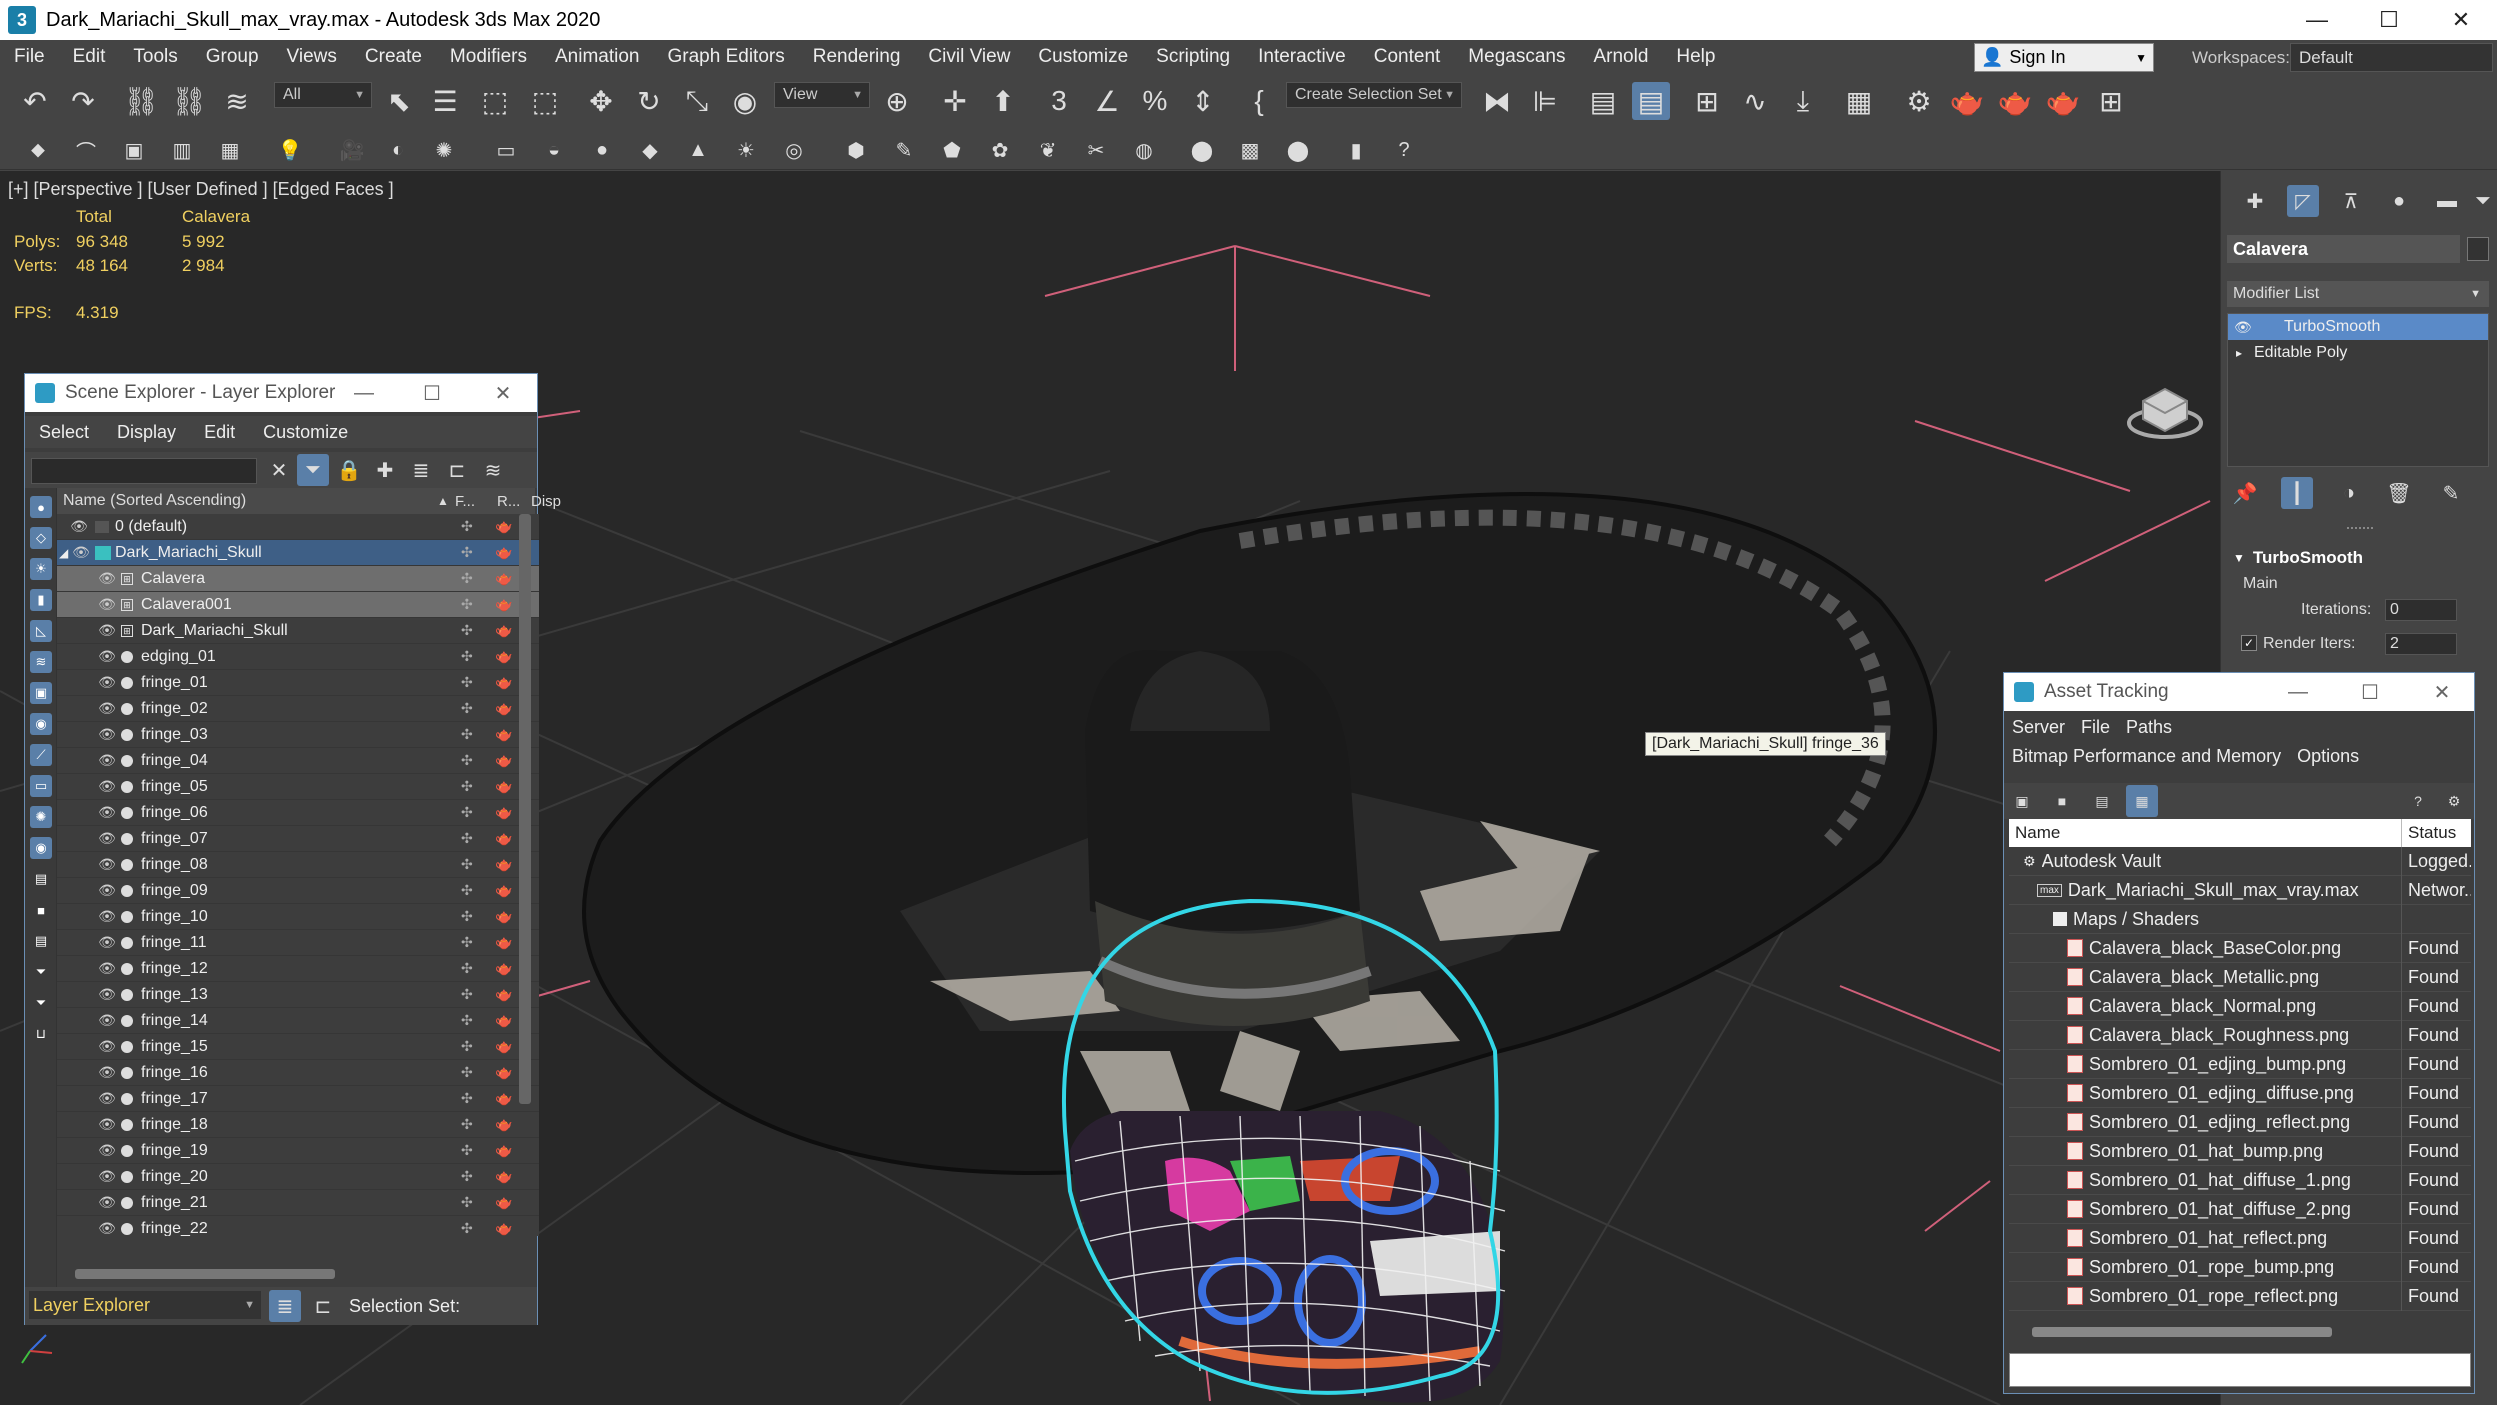  What do you see at coordinates (323, 95) in the screenshot?
I see `selection-filter-dropdown: All` at bounding box center [323, 95].